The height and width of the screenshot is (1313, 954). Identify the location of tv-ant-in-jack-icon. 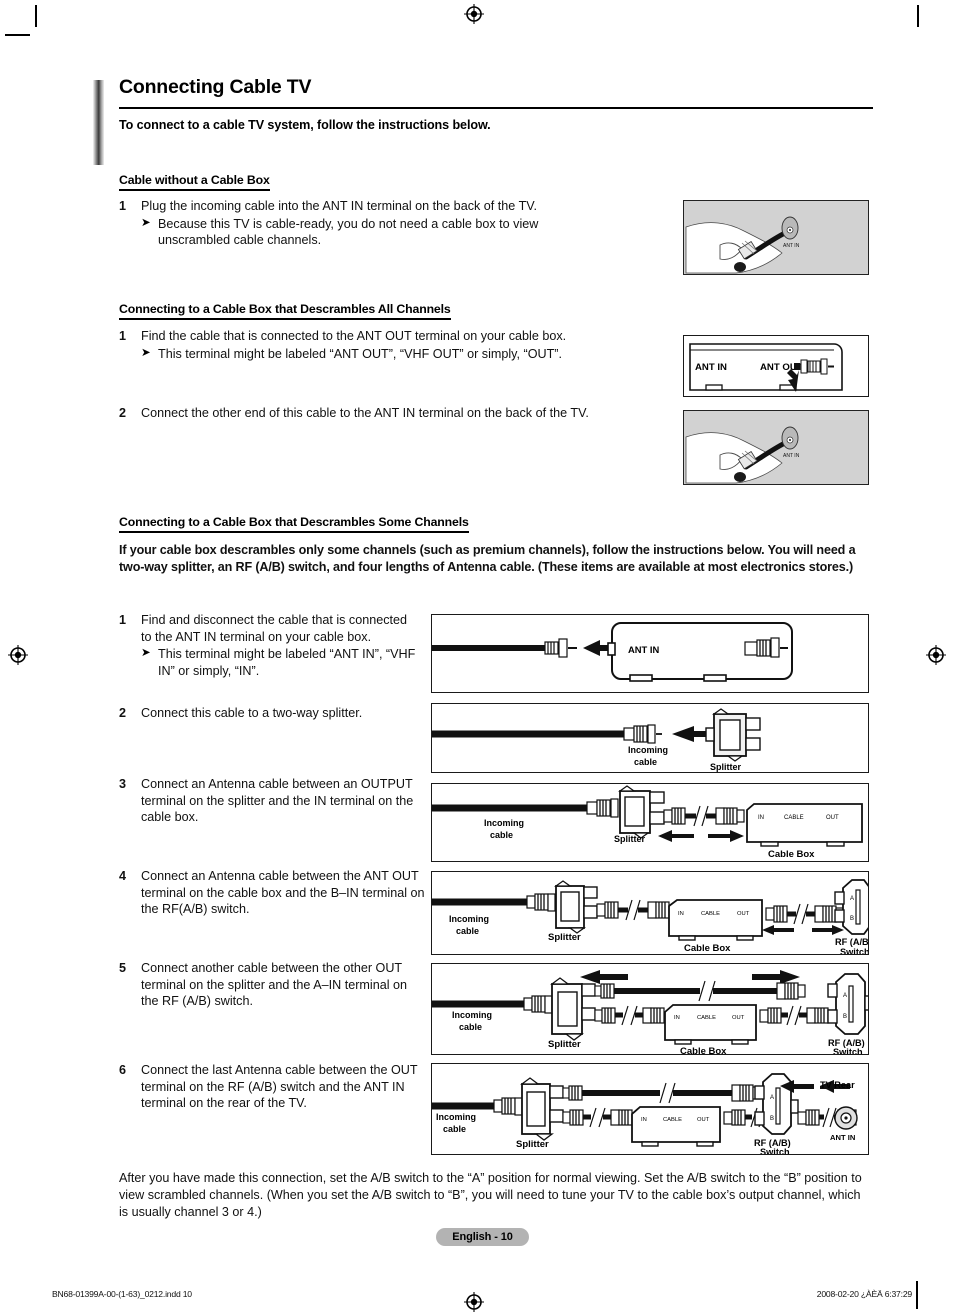
(846, 1118).